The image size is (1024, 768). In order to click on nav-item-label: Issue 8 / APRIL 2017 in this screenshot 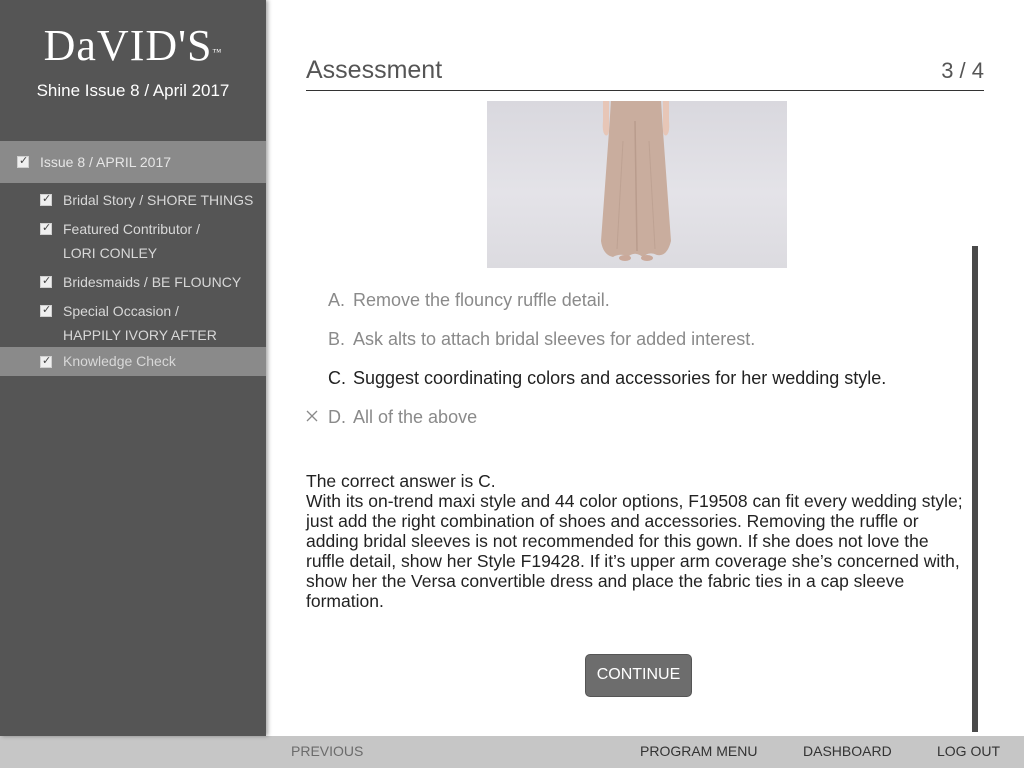, I will do `click(106, 162)`.